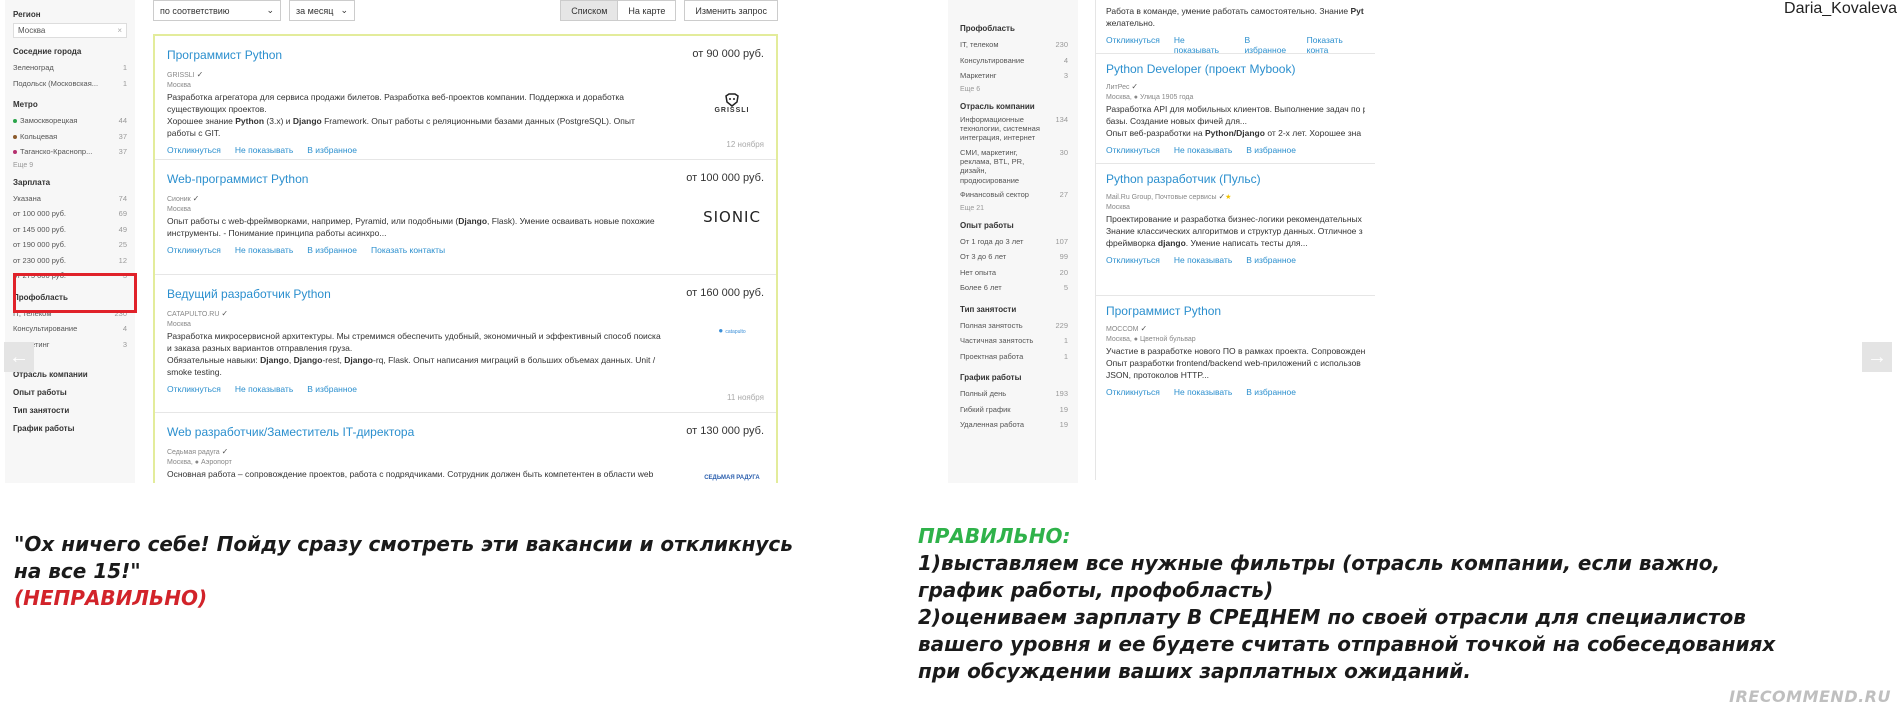  What do you see at coordinates (728, 54) in the screenshot?
I see `vacancy-salary: от 90 000 руб.` at bounding box center [728, 54].